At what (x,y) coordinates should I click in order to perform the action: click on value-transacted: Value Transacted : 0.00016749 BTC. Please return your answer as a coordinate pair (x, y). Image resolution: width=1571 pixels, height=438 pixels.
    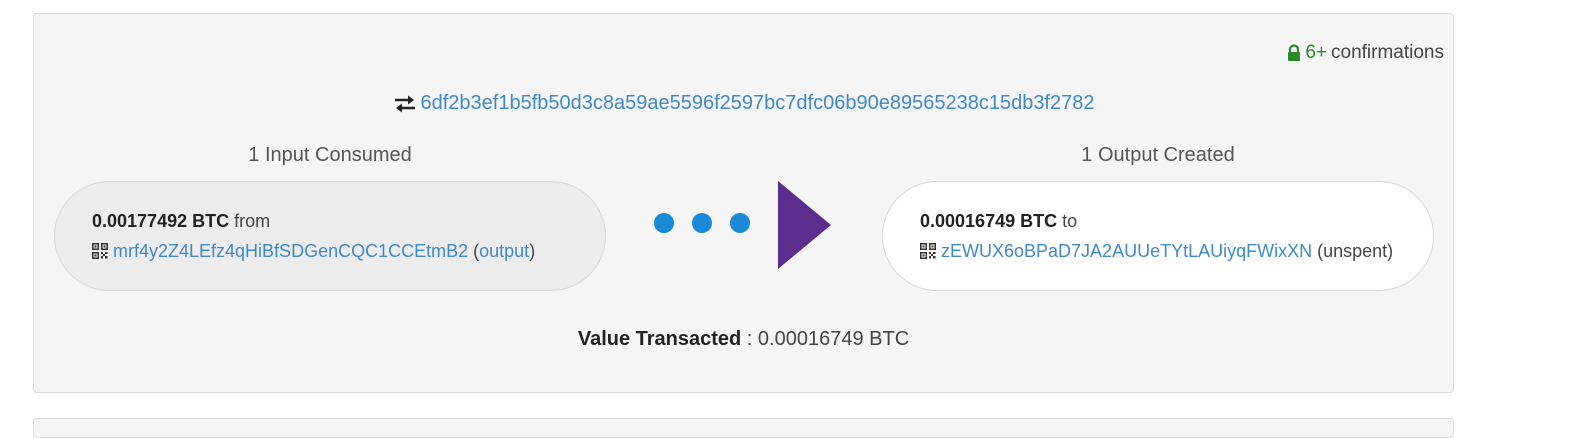
    Looking at the image, I should click on (743, 339).